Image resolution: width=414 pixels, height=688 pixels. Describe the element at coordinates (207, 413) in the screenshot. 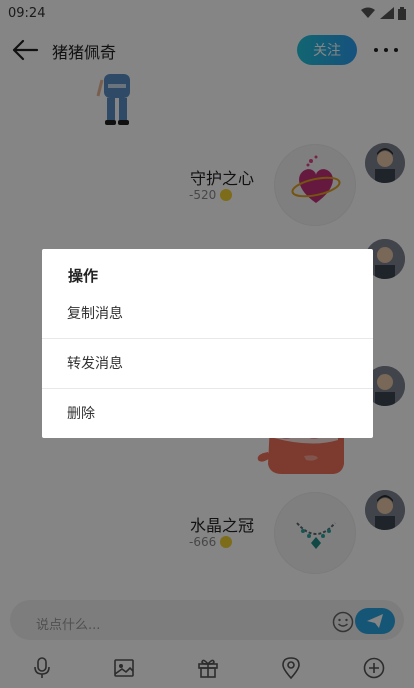

I see `delete-item: 删除` at that location.